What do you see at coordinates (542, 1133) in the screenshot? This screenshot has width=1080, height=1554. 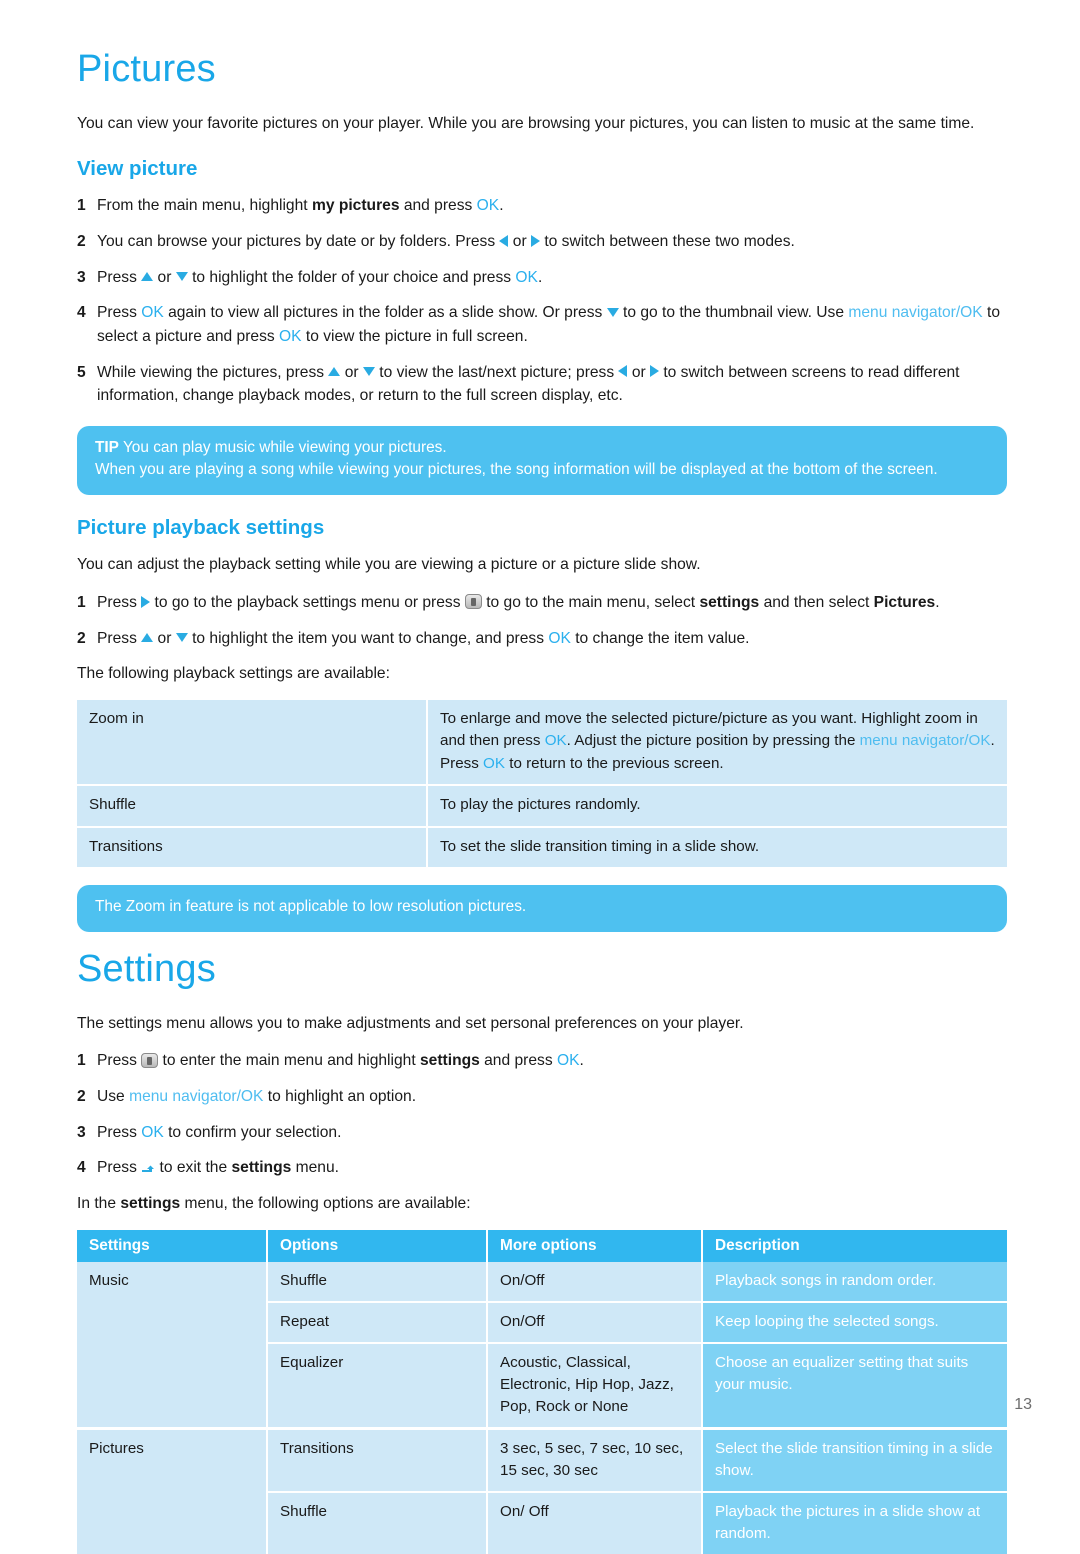 I see `settings-step: 3 Press OK to confirm your selection.` at bounding box center [542, 1133].